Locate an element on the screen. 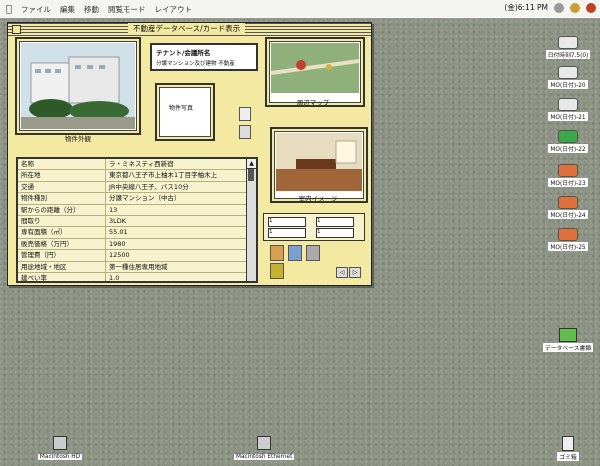  app-switch-icon is located at coordinates (559, 7).